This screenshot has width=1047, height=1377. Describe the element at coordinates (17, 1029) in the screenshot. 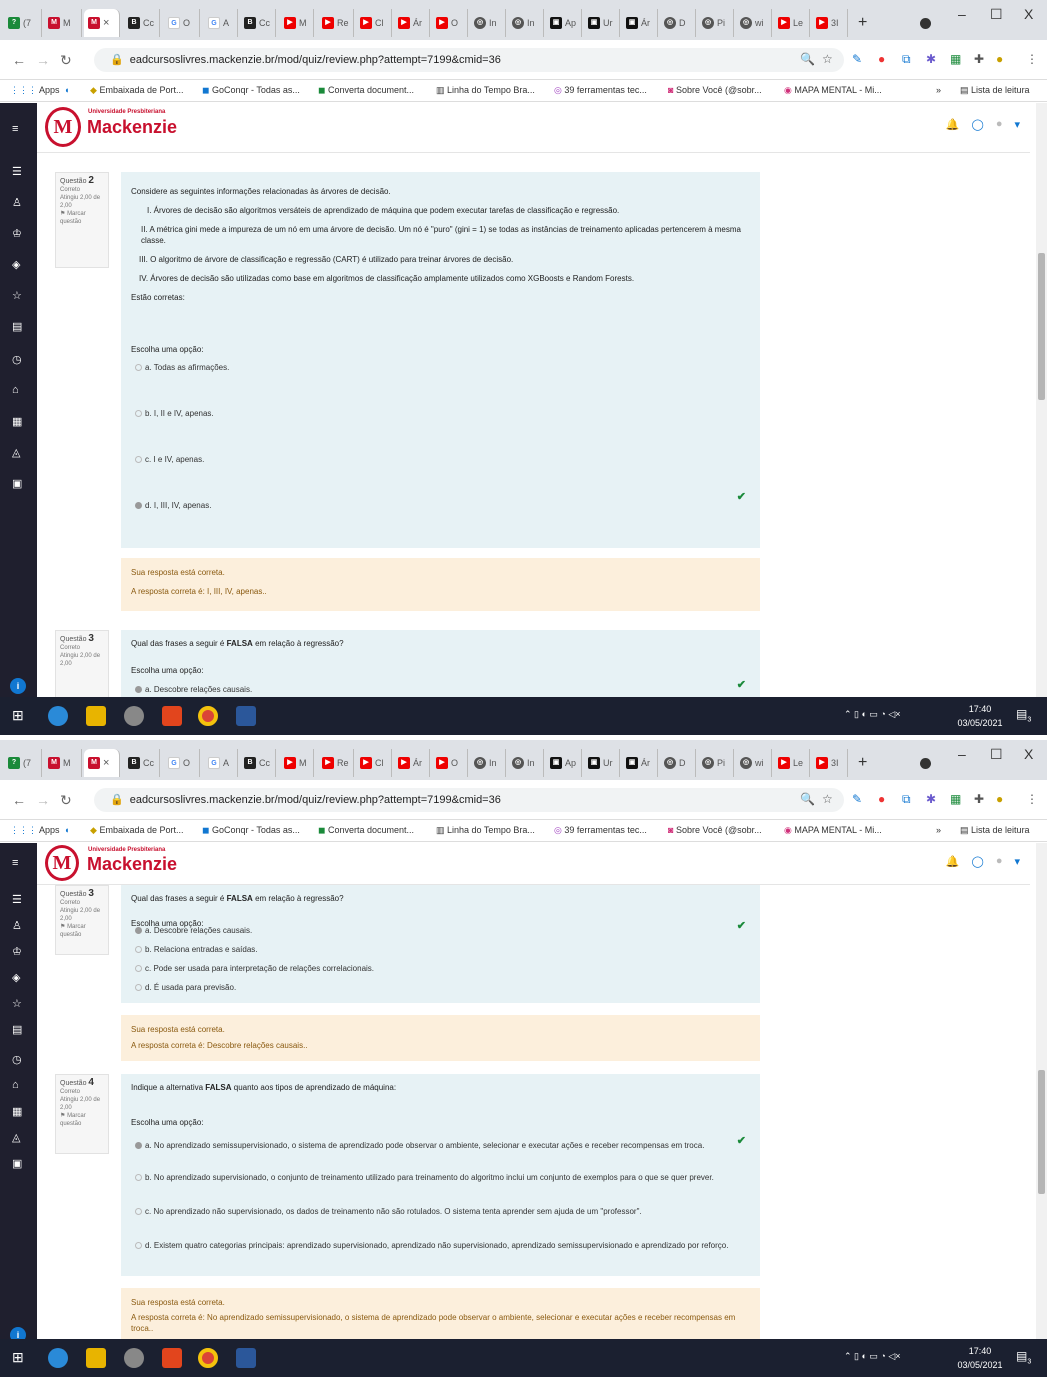

I see `book-icon: ▤` at that location.